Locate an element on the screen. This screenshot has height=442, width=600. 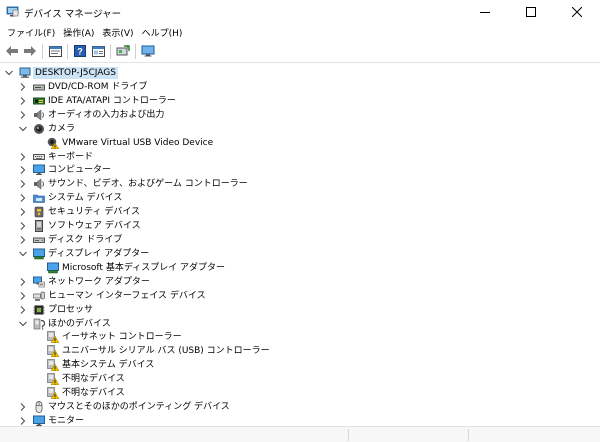
close-icon is located at coordinates (577, 12).